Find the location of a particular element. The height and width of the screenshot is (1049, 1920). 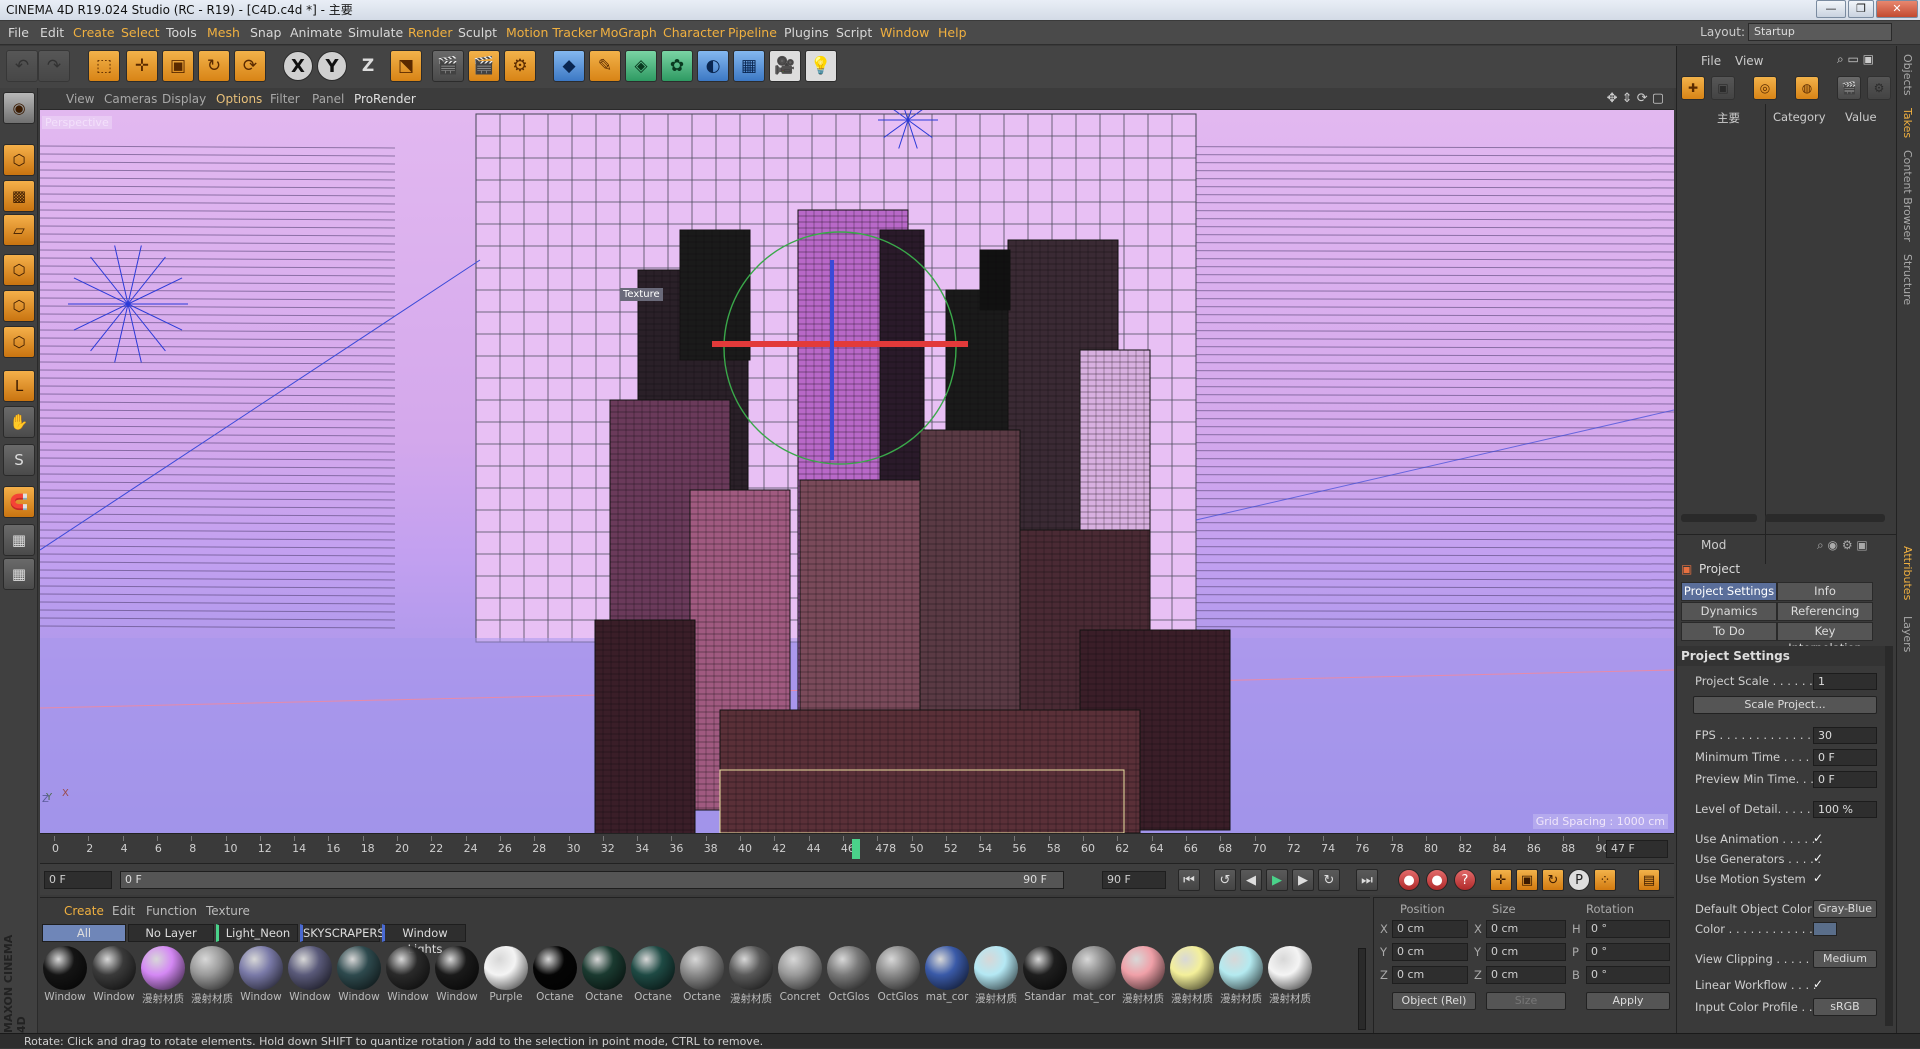

menu-script: Script is located at coordinates (854, 32).